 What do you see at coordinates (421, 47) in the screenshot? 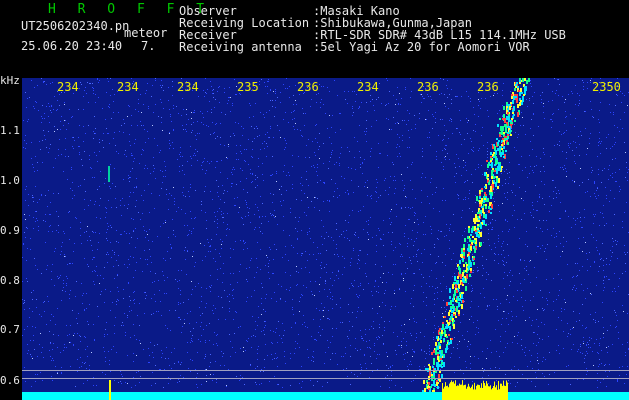
I see `antenna-value: :5el Yagi Az 20 for Aomori VOR` at bounding box center [421, 47].